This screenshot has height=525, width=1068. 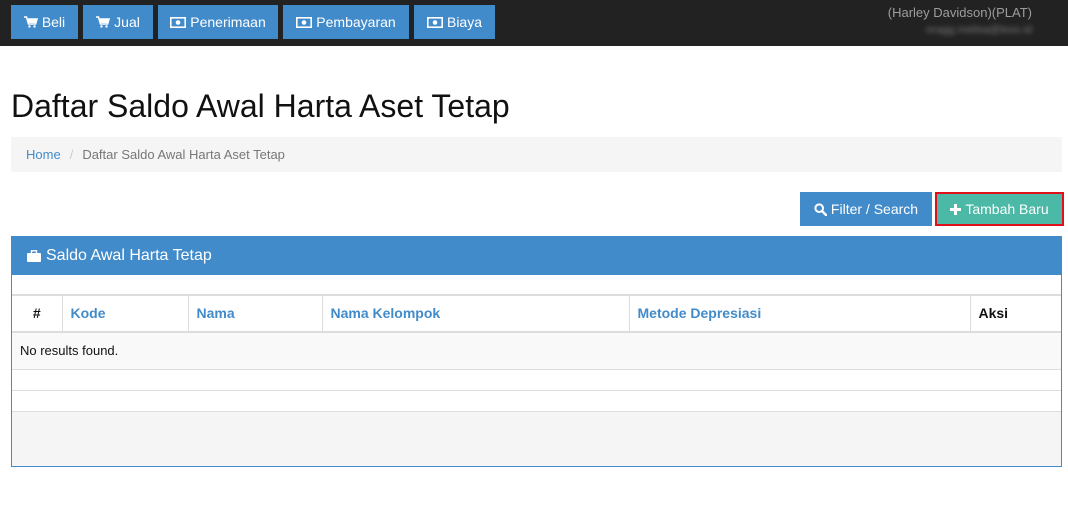 I want to click on table-toolbar-row, so click(x=536, y=285).